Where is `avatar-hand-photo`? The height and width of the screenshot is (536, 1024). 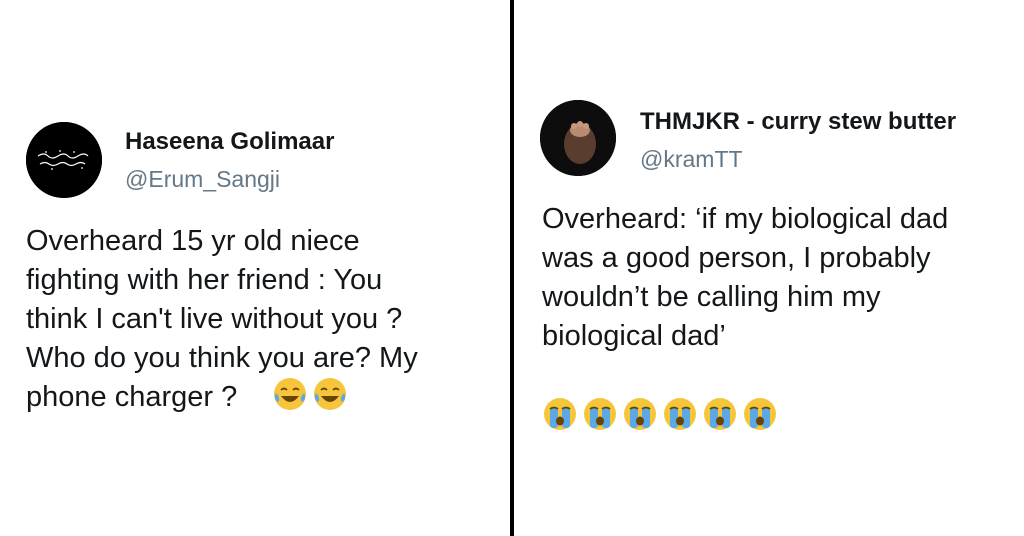 avatar-hand-photo is located at coordinates (578, 138).